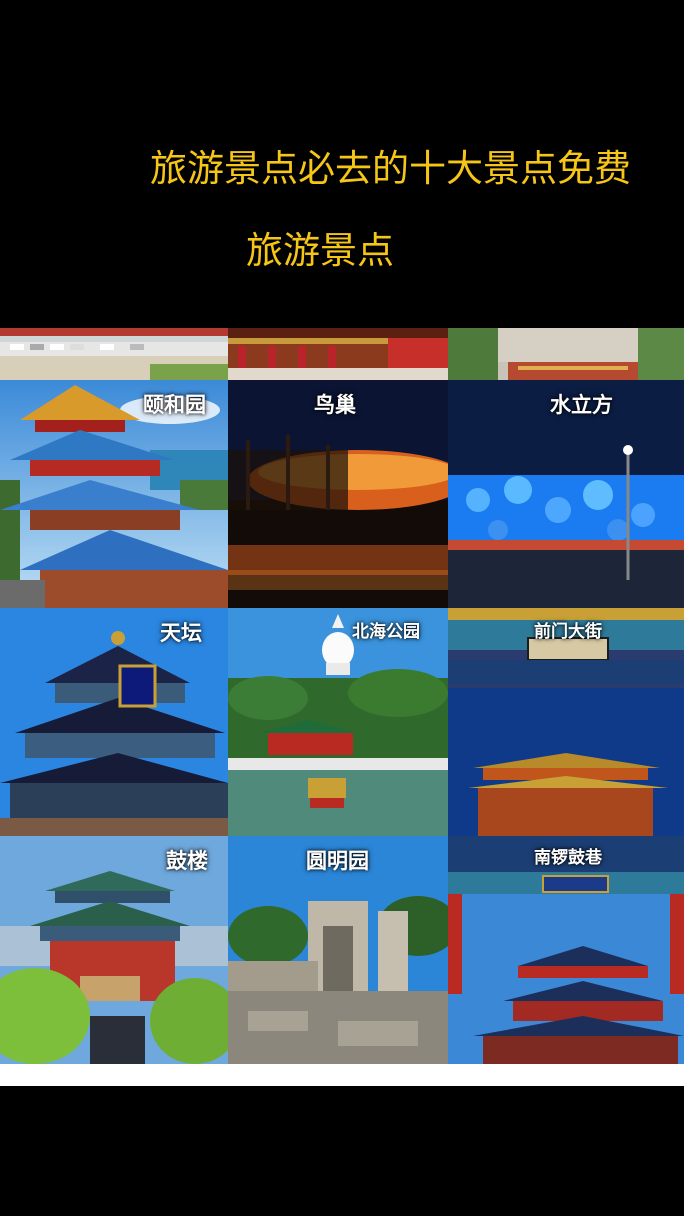 The width and height of the screenshot is (684, 1216). I want to click on tile-water-cube: 水立方, so click(566, 494).